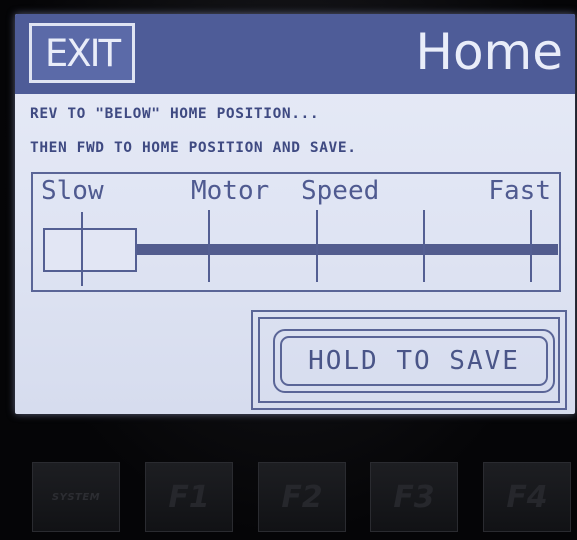 This screenshot has width=577, height=540. Describe the element at coordinates (519, 191) in the screenshot. I see `fast-label: Fast` at that location.